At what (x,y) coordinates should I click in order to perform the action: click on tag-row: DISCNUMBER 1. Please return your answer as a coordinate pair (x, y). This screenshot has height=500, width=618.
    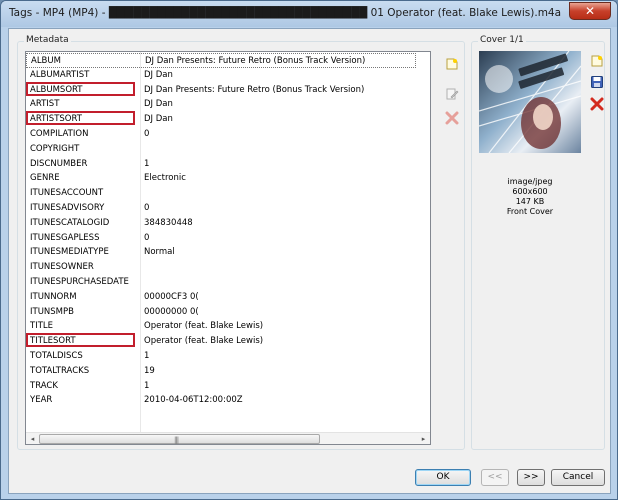
    Looking at the image, I should click on (221, 164).